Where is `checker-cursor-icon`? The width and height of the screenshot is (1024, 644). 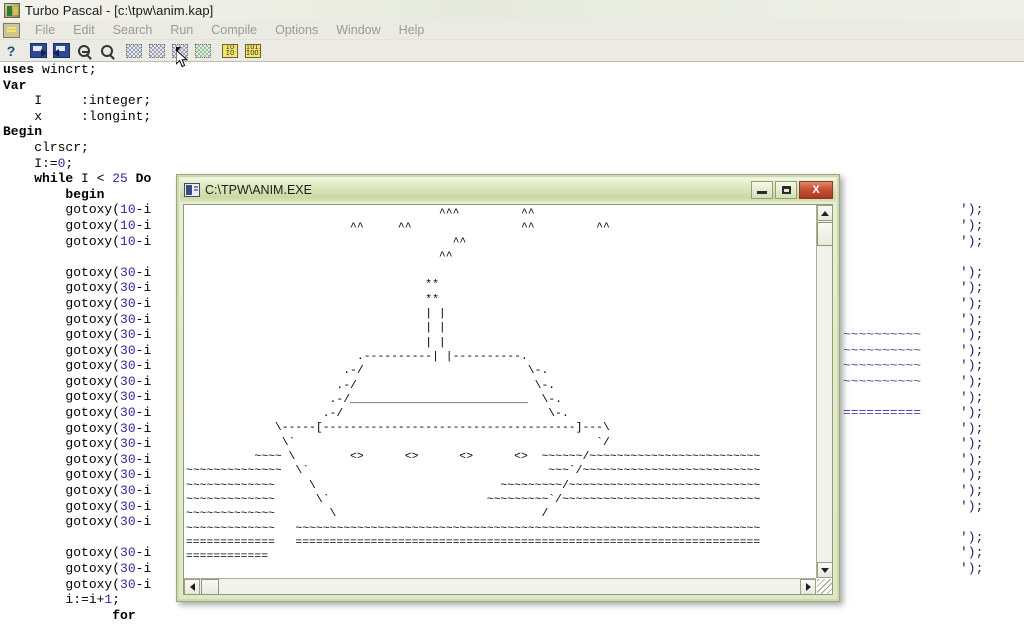
checker-cursor-icon is located at coordinates (180, 50).